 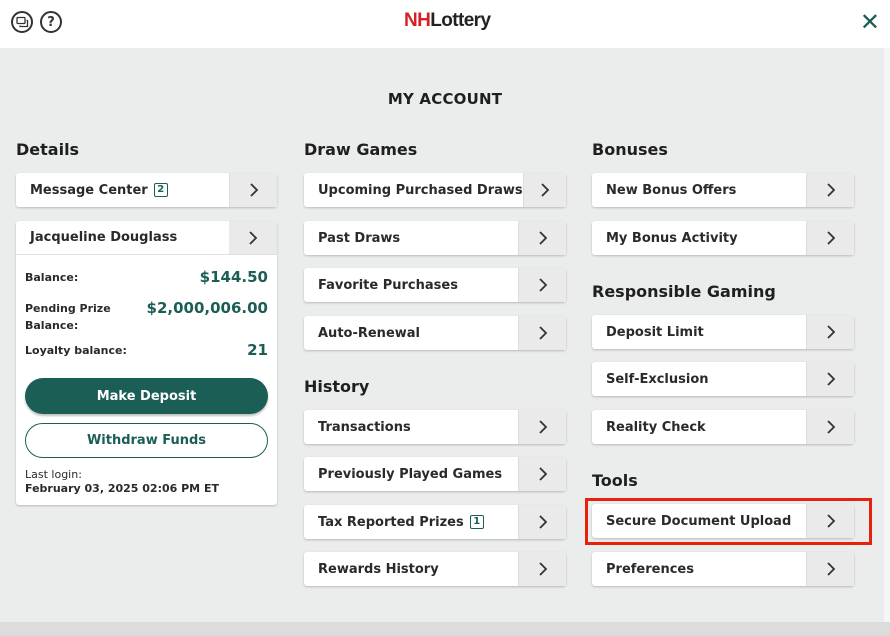 What do you see at coordinates (68, 317) in the screenshot?
I see `pending-prize-label: Pending Prize Balance:` at bounding box center [68, 317].